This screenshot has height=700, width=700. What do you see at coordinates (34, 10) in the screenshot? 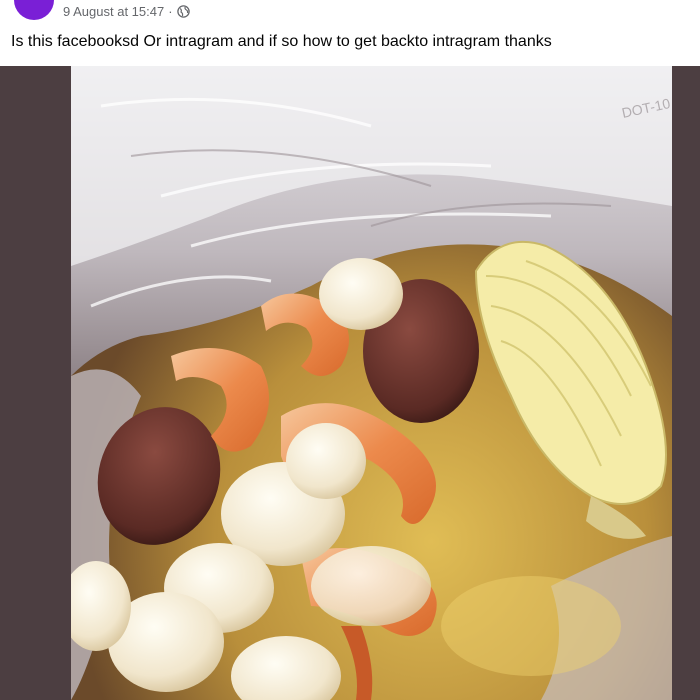
I see `avatar` at bounding box center [34, 10].